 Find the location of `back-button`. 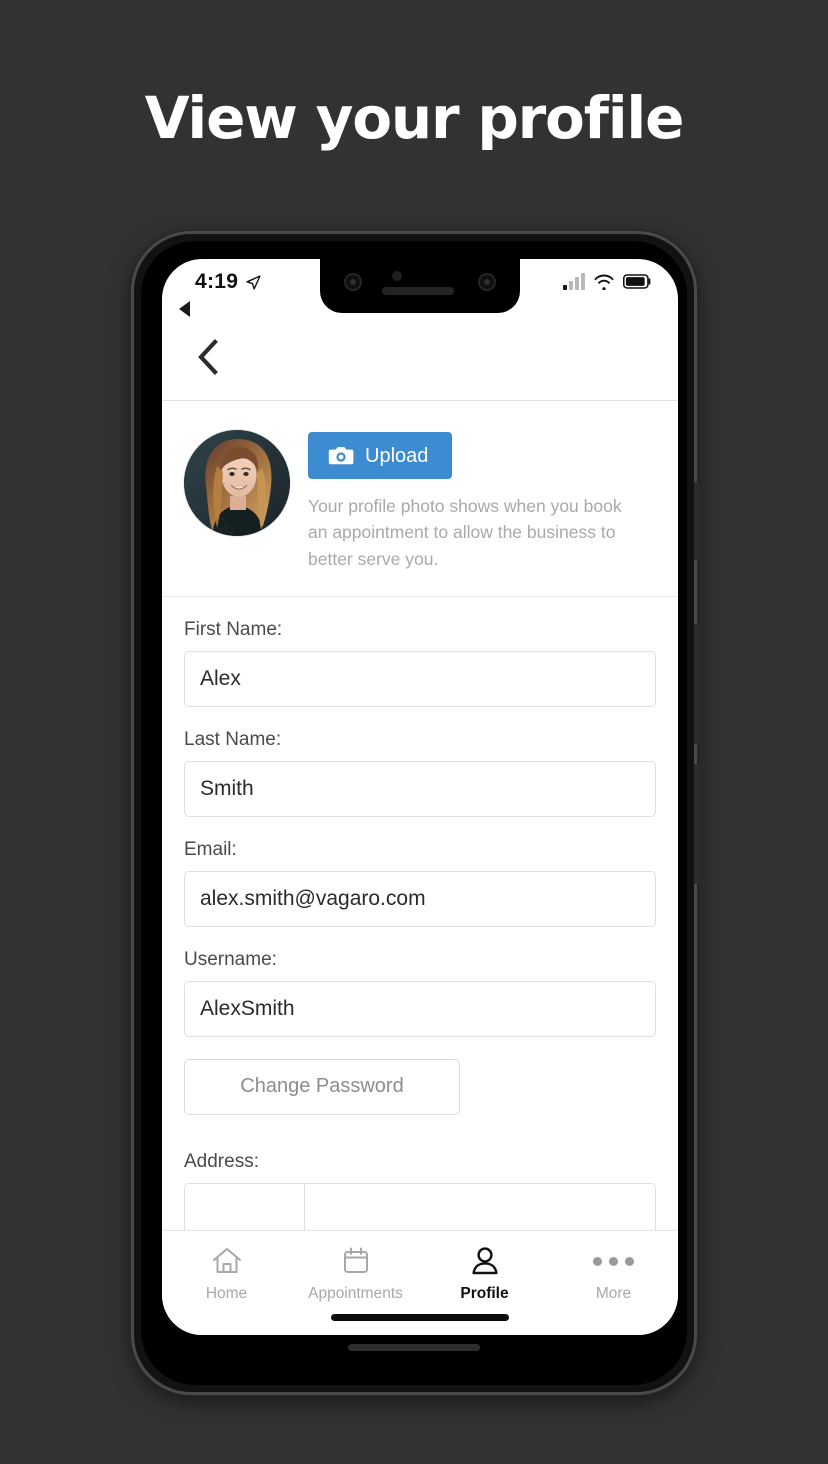

back-button is located at coordinates (208, 357).